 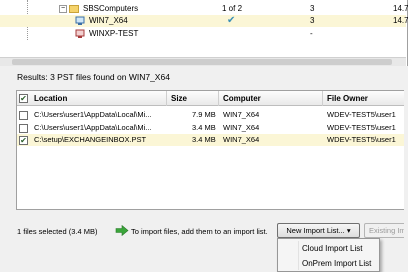 What do you see at coordinates (311, 33) in the screenshot?
I see `tree-cell-count: -` at bounding box center [311, 33].